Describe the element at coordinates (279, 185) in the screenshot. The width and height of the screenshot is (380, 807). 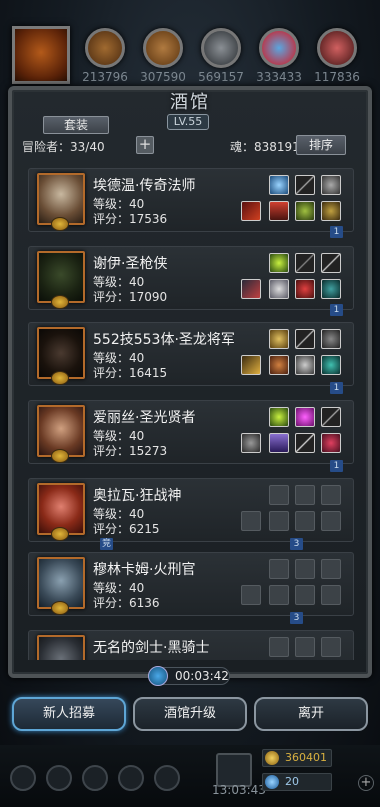
I see `equip-orb-icon` at that location.